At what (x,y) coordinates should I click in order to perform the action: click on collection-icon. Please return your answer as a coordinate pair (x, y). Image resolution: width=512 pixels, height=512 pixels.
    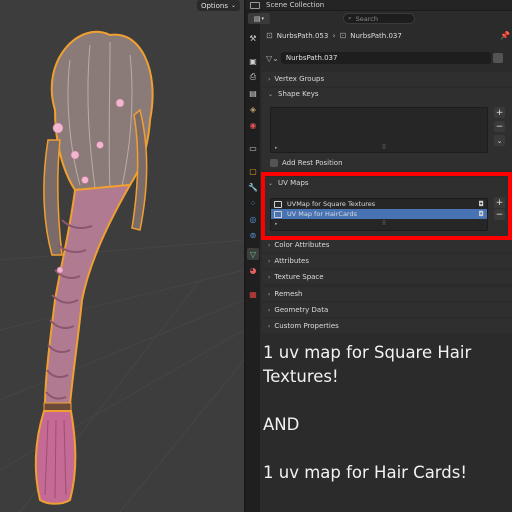
    Looking at the image, I should click on (255, 5).